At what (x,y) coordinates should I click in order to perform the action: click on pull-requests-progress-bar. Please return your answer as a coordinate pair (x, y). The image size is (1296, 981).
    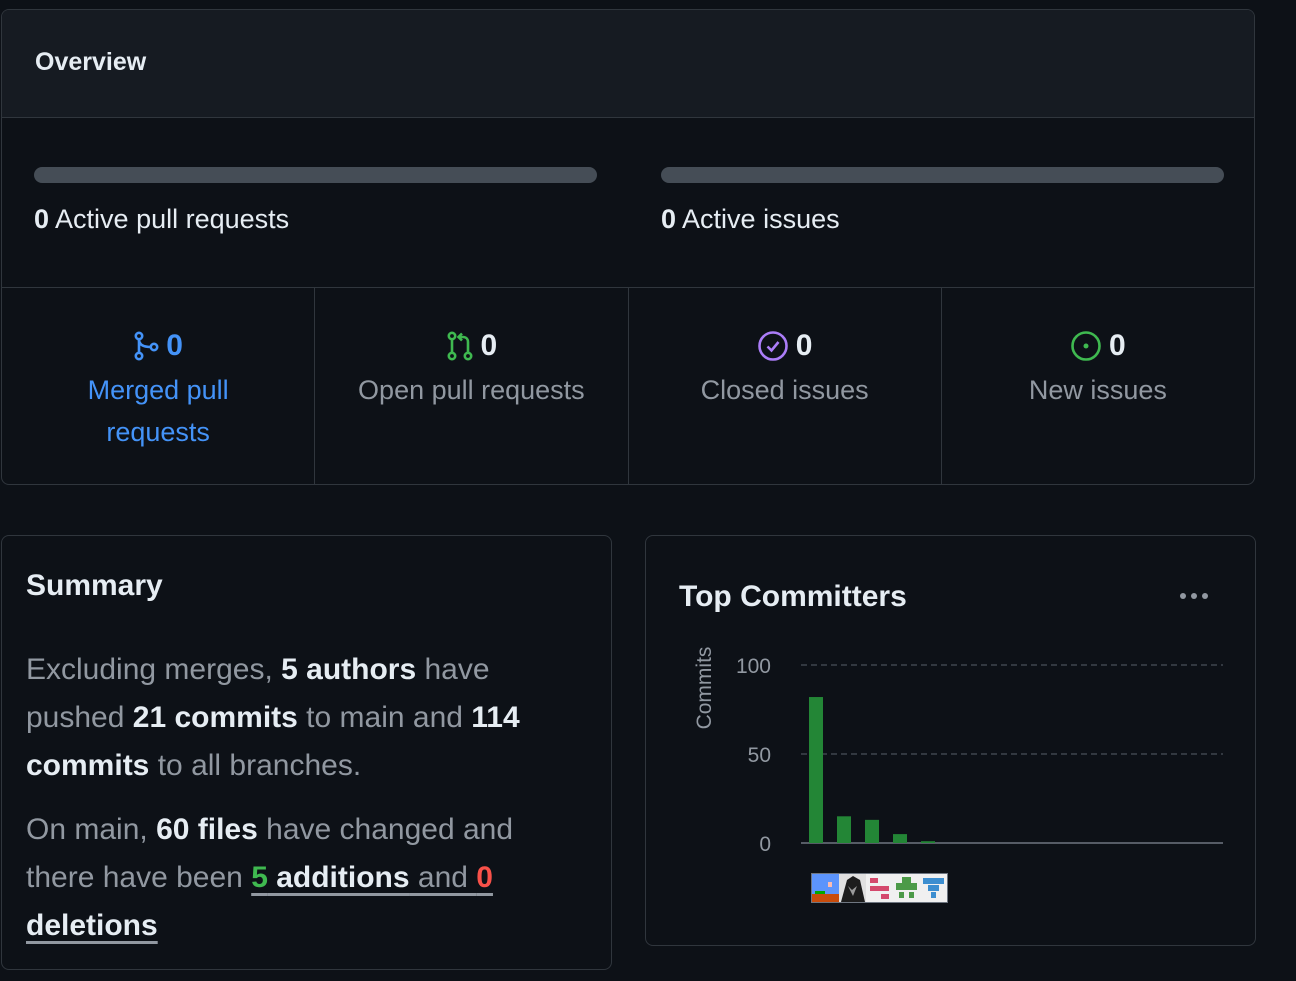
    Looking at the image, I should click on (315, 175).